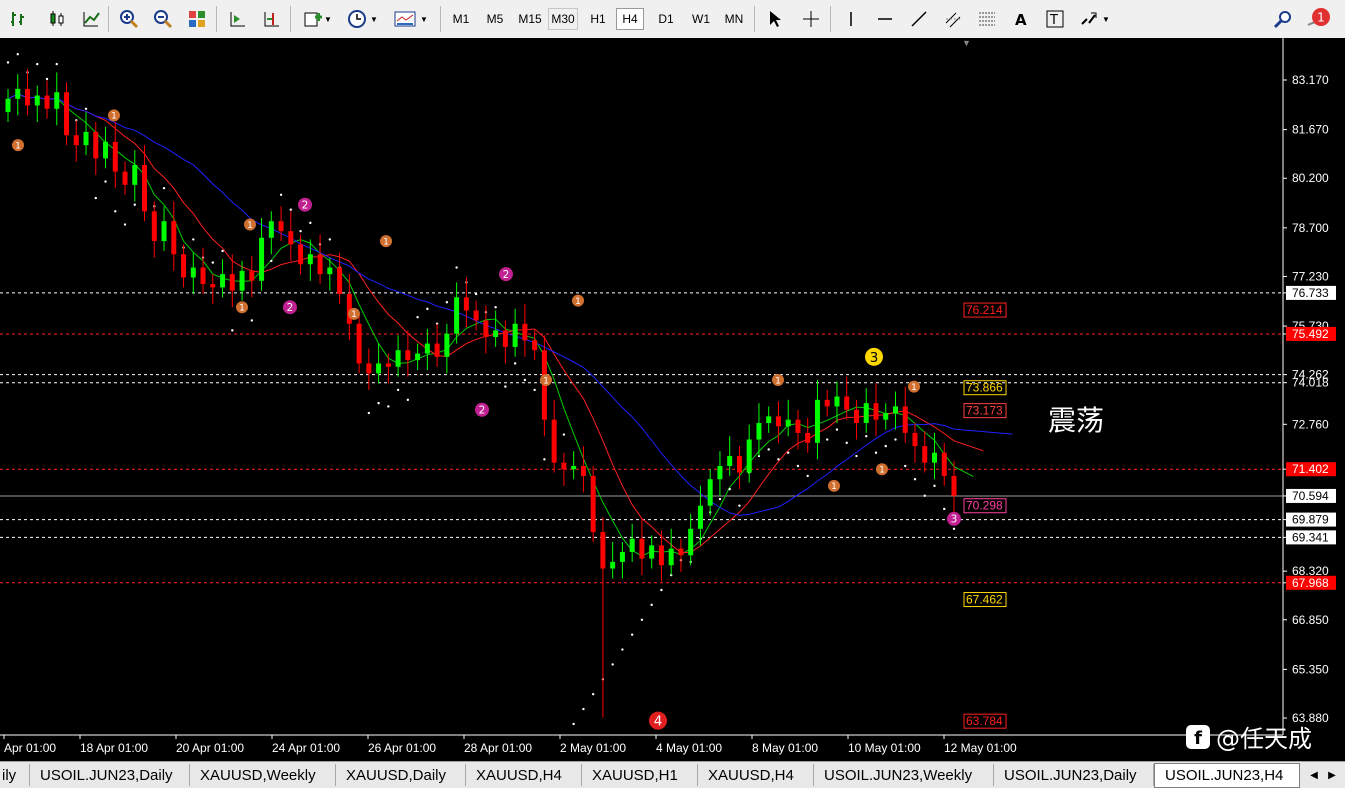 The image size is (1345, 788). Describe the element at coordinates (885, 19) in the screenshot. I see `horizontal-line-icon` at that location.